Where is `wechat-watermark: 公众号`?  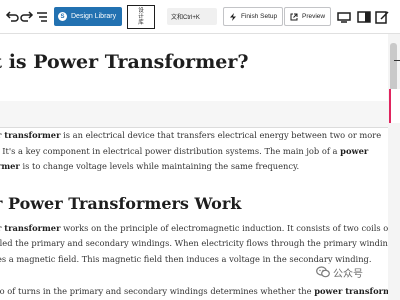
wechat-watermark: 公众号 is located at coordinates (339, 272).